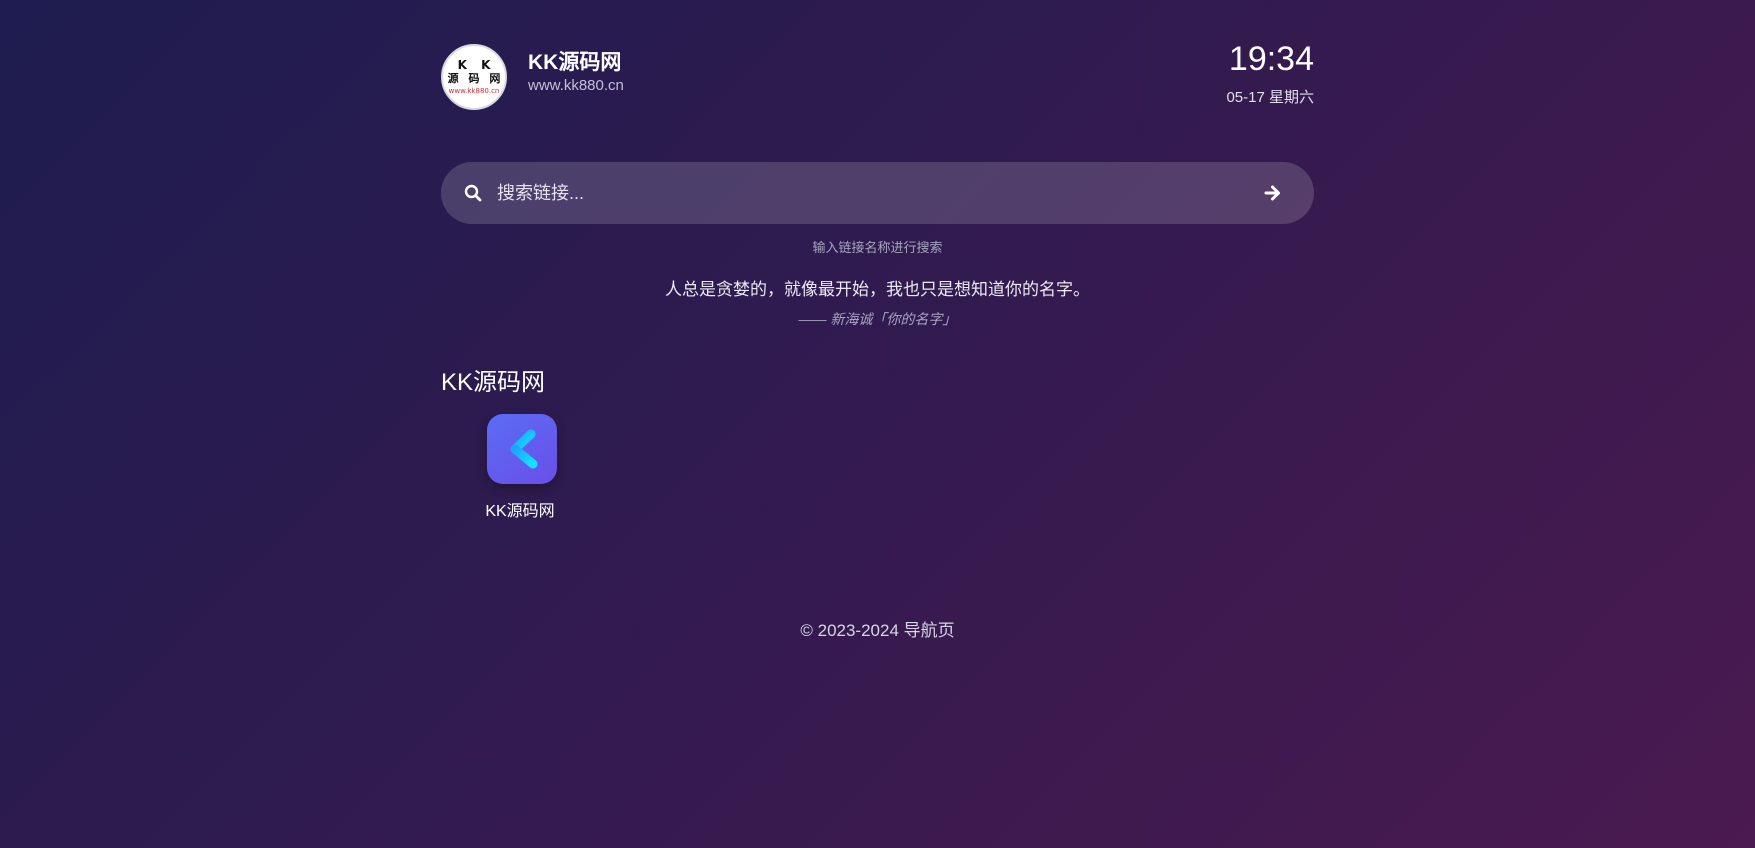  I want to click on kk-app-icon, so click(522, 449).